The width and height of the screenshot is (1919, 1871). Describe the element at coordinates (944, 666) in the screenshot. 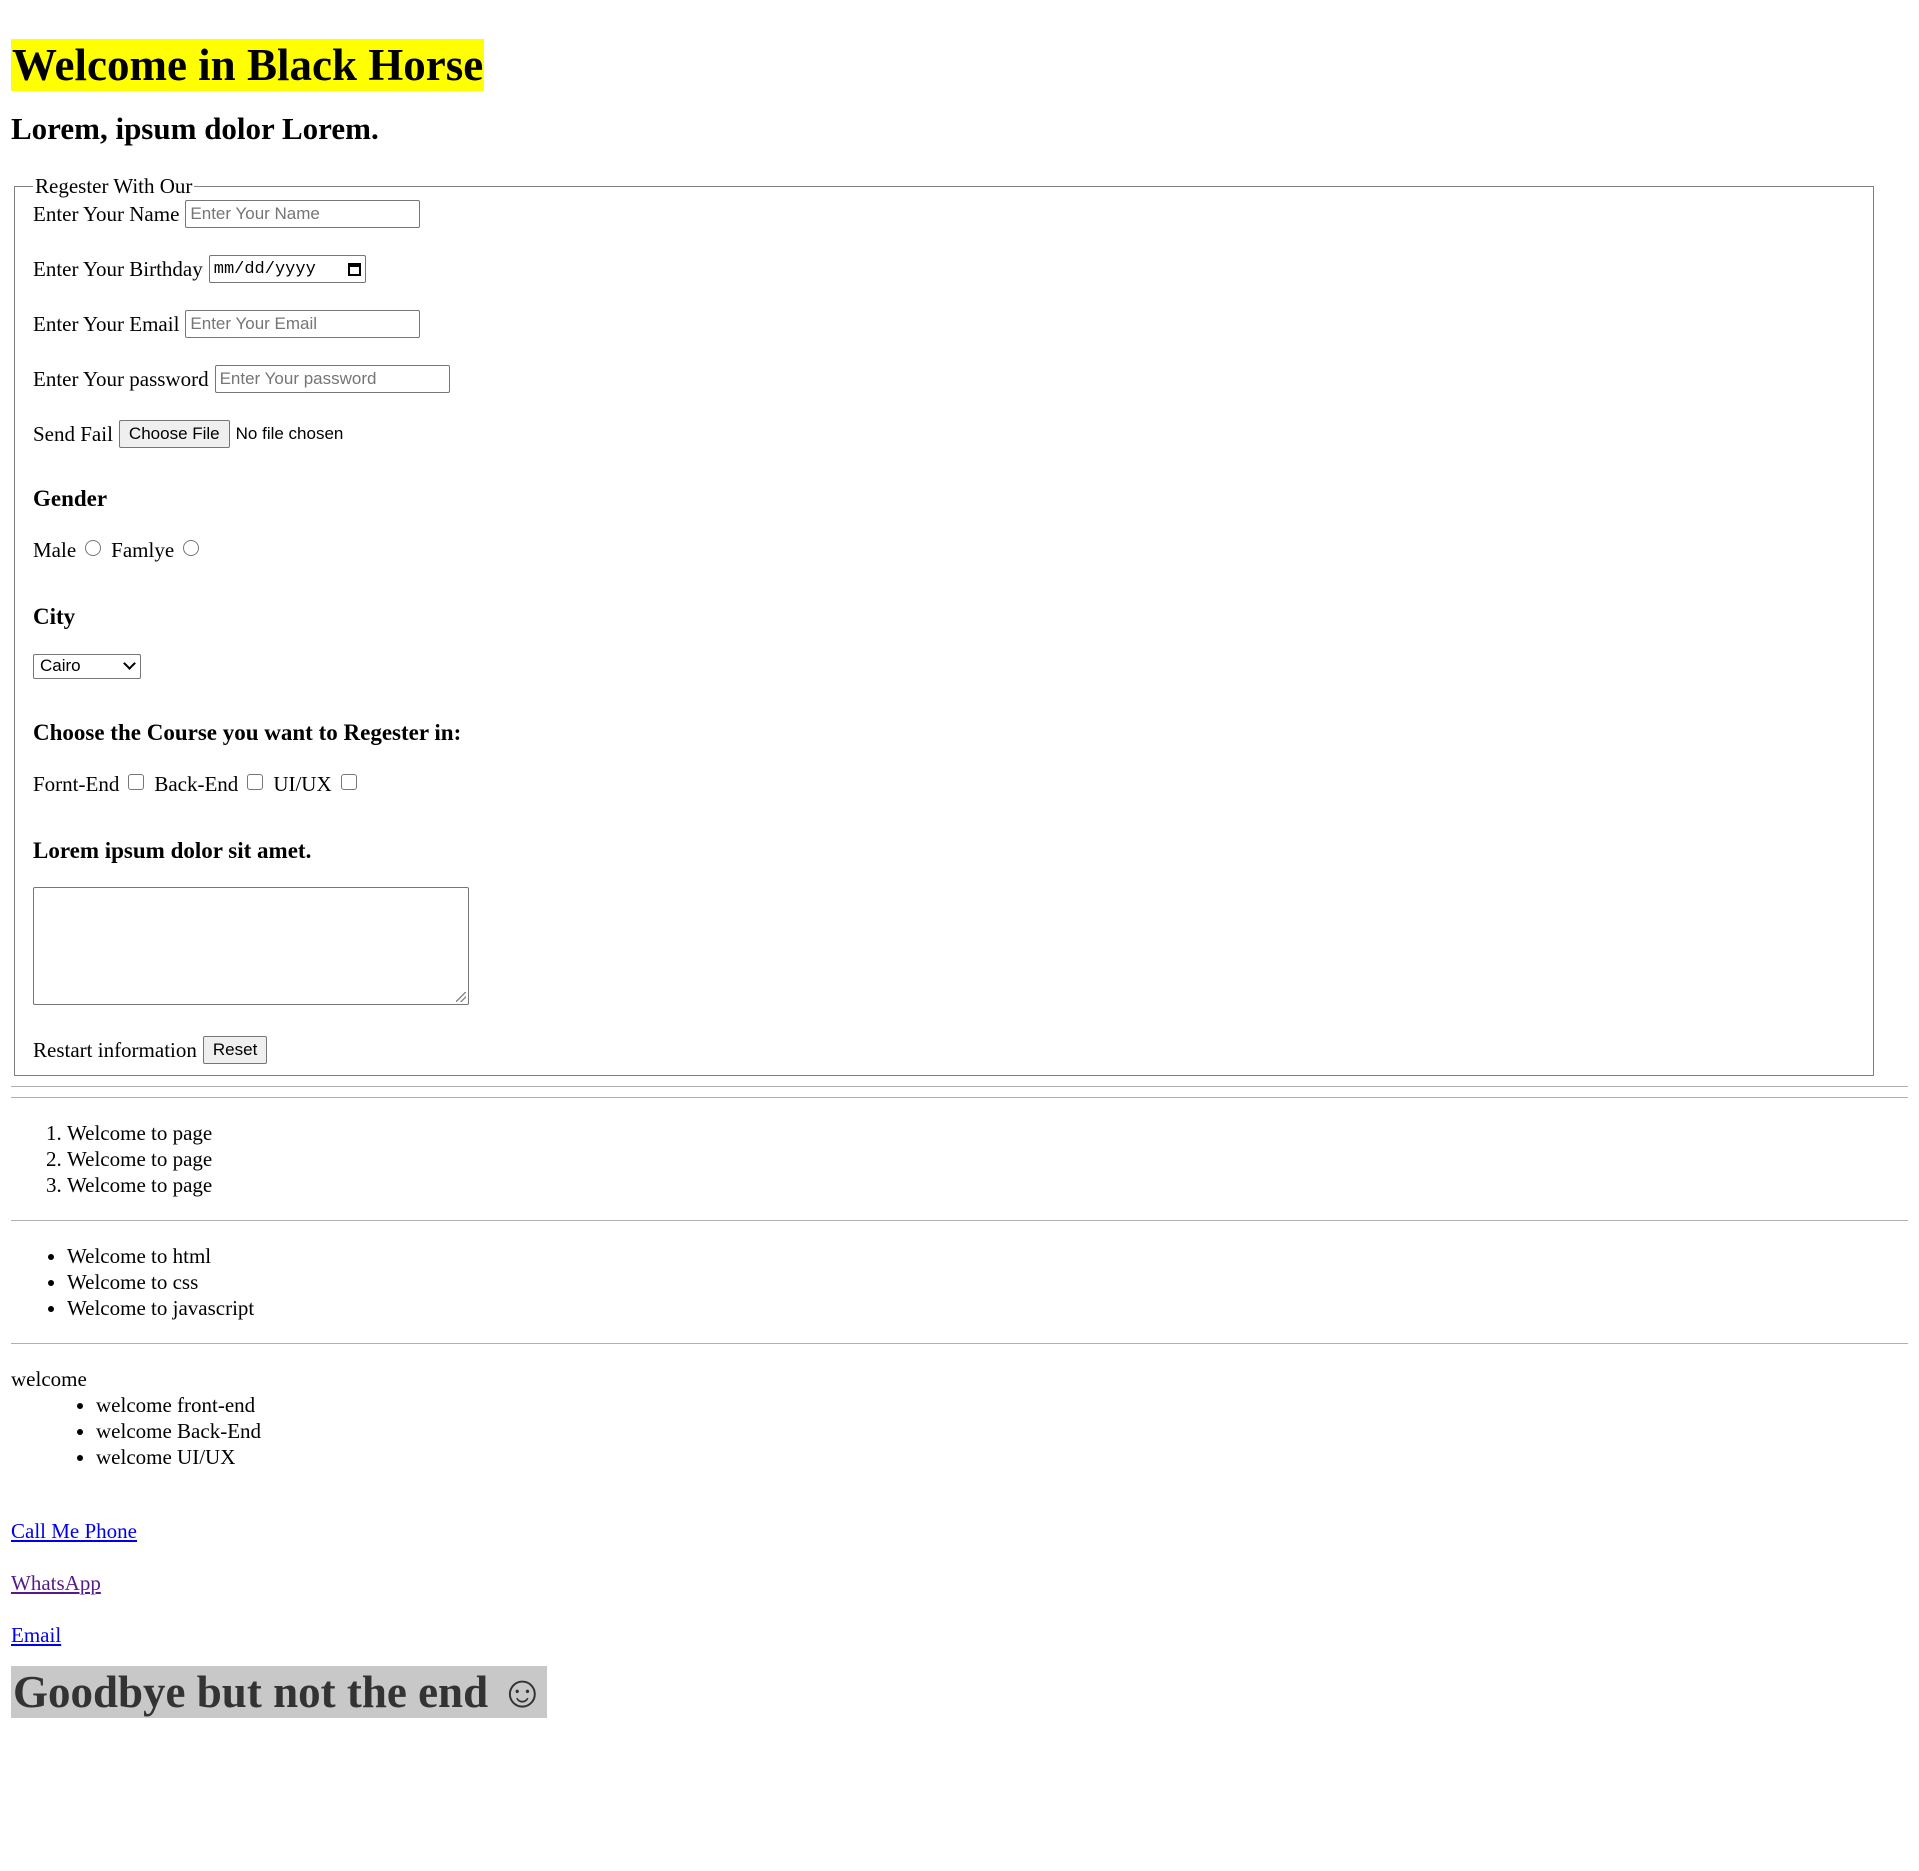

I see `city-row: Cairo` at that location.